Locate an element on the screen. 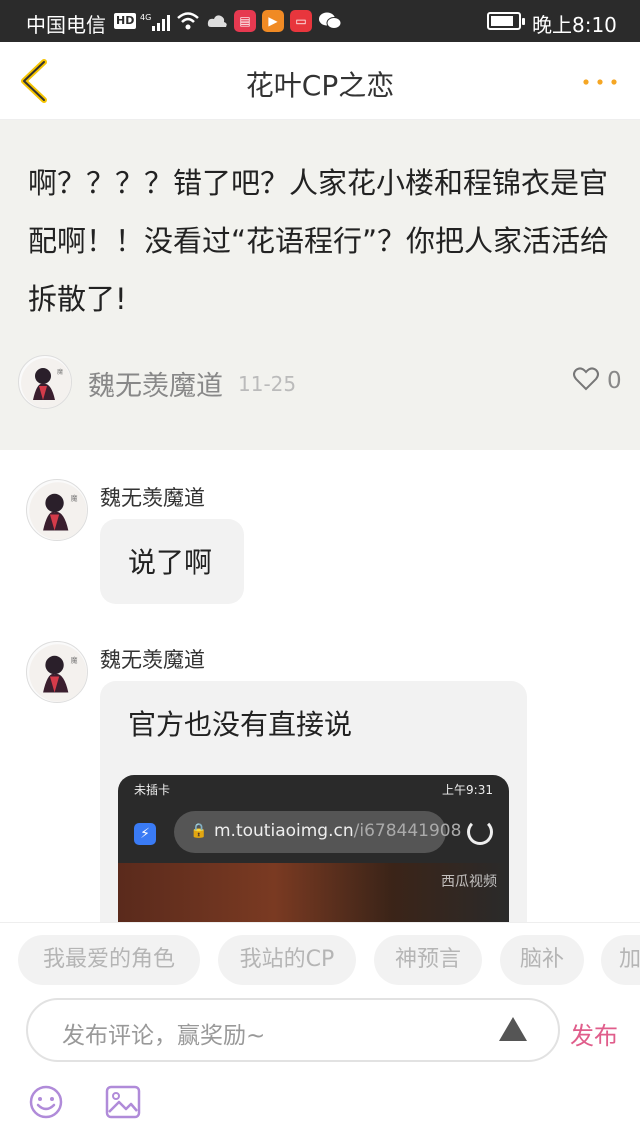 This screenshot has width=640, height=1138. embedded-url-main: m.toutiaoimg.cn is located at coordinates (284, 831).